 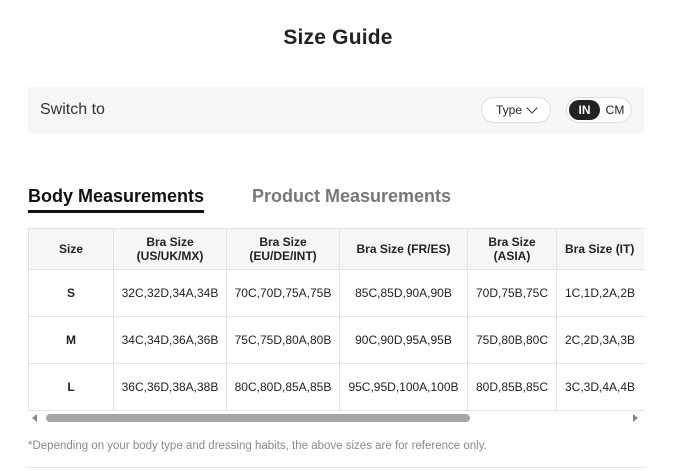 I want to click on table-cell: S, so click(x=71, y=293).